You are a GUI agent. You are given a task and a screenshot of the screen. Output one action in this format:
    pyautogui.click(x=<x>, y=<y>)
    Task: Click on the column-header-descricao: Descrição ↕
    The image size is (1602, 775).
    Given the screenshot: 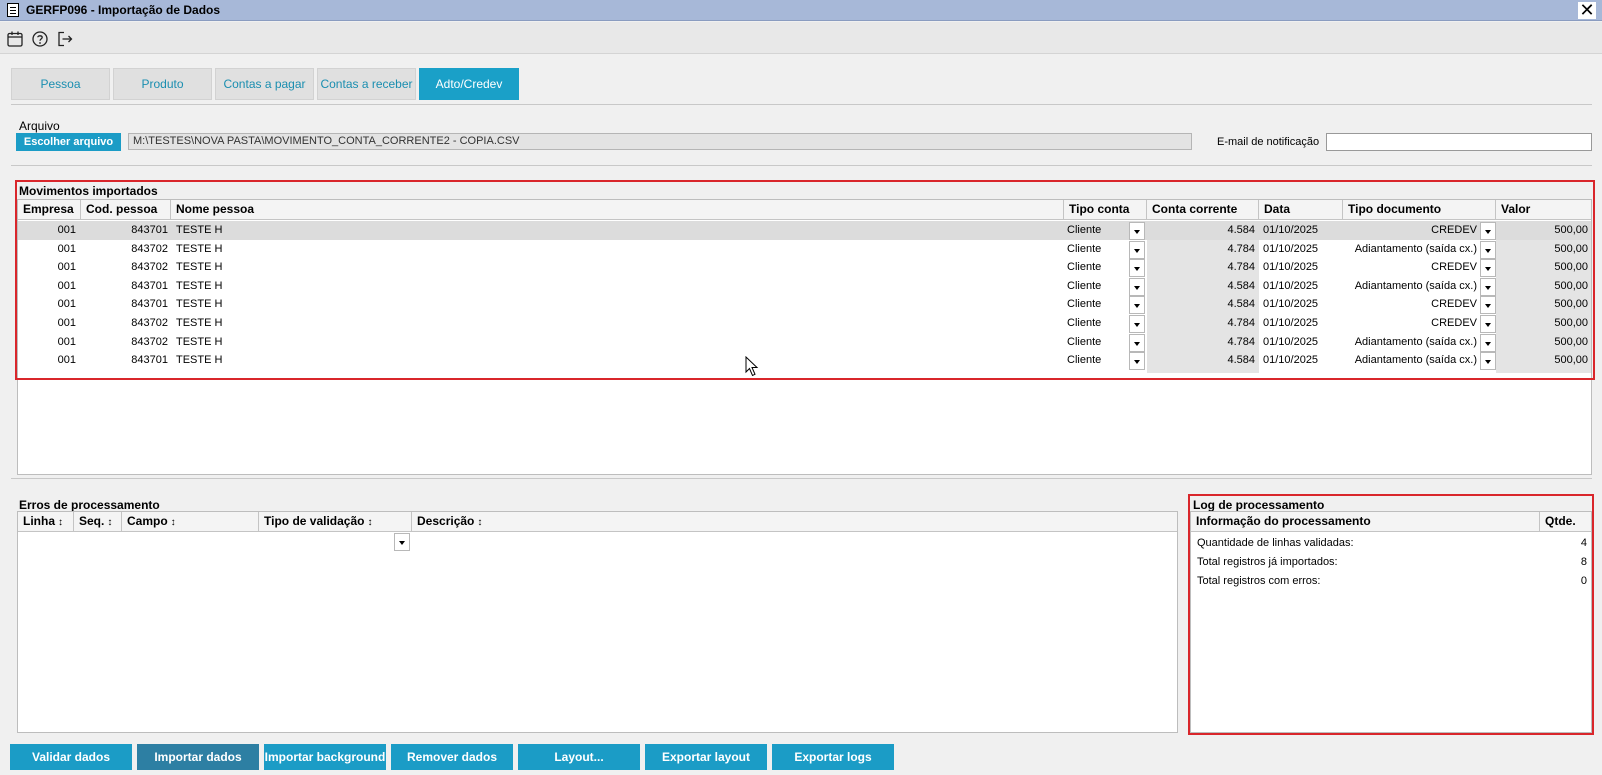 What is the action you would take?
    pyautogui.click(x=794, y=522)
    